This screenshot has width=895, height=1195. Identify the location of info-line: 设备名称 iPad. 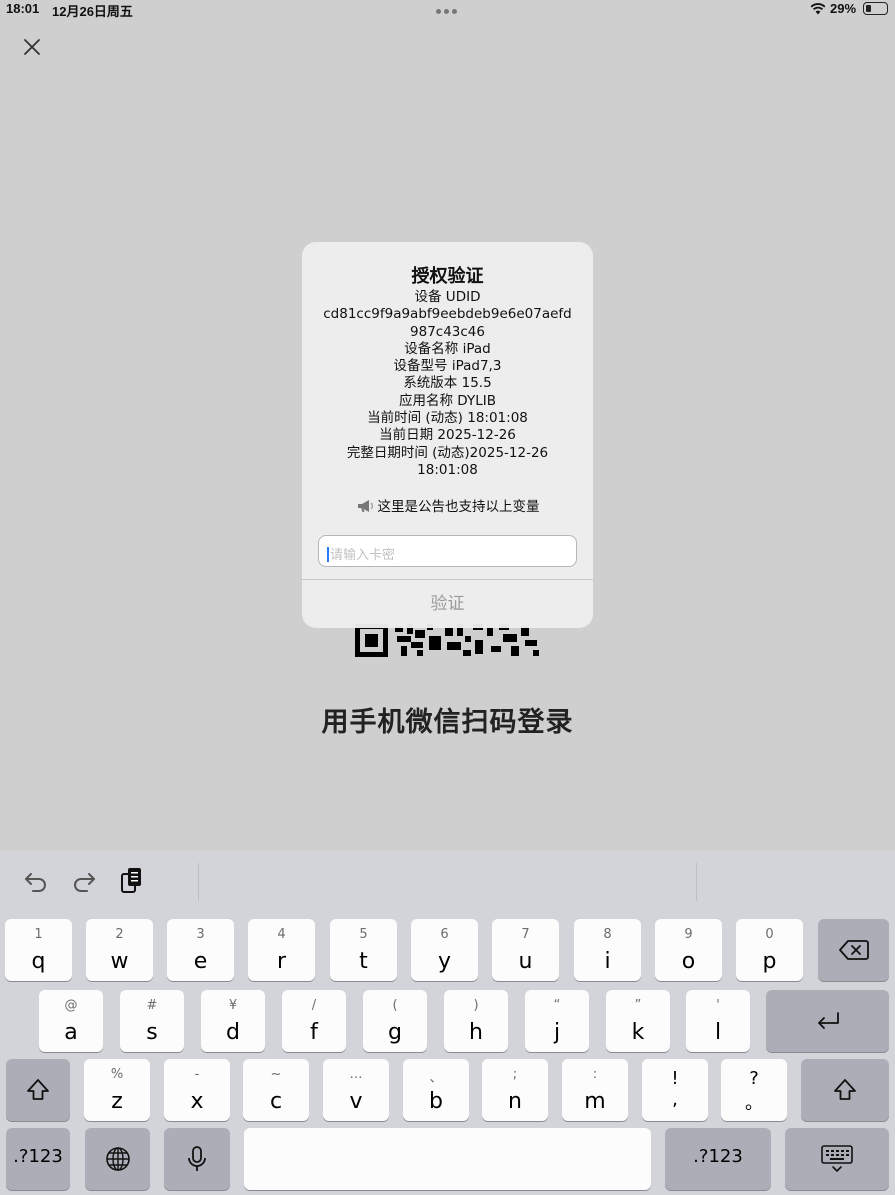
(447, 348).